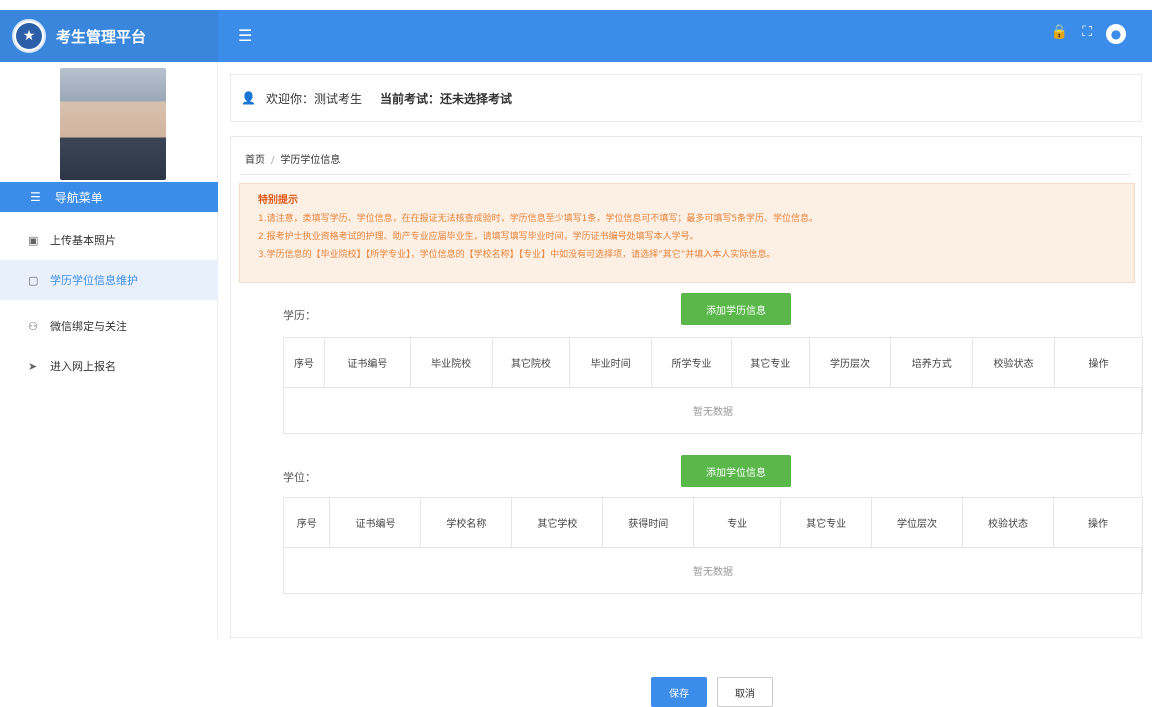 Image resolution: width=1152 pixels, height=707 pixels. Describe the element at coordinates (278, 200) in the screenshot. I see `notice-title: 特别提示` at that location.